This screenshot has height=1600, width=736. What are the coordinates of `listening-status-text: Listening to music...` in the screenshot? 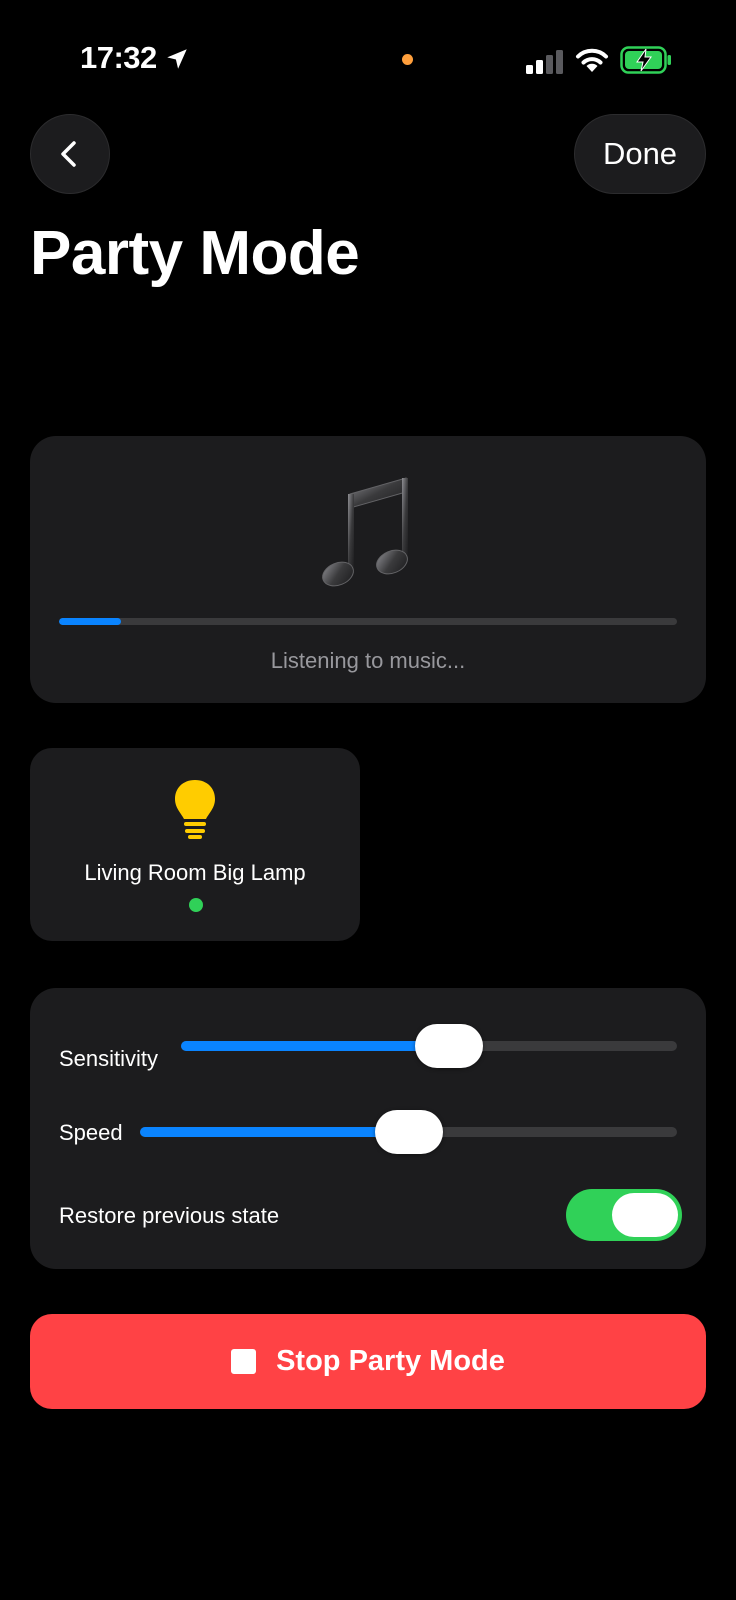 It's located at (368, 660).